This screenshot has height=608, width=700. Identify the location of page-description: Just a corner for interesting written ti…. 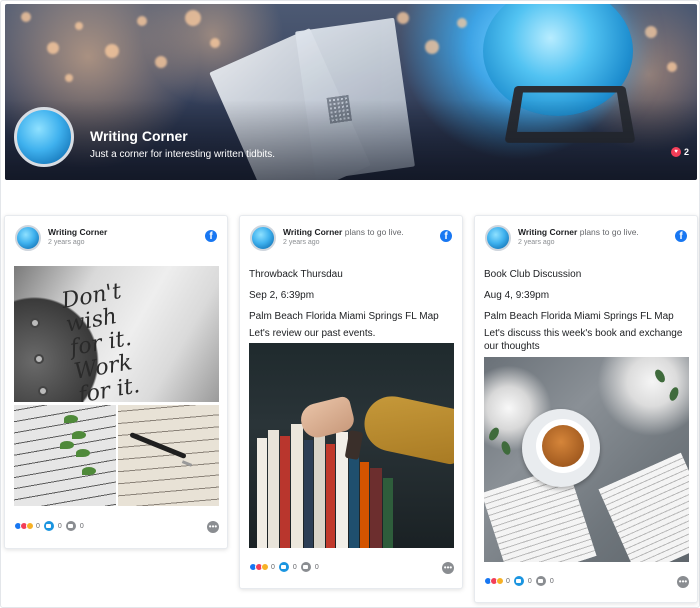
(183, 154).